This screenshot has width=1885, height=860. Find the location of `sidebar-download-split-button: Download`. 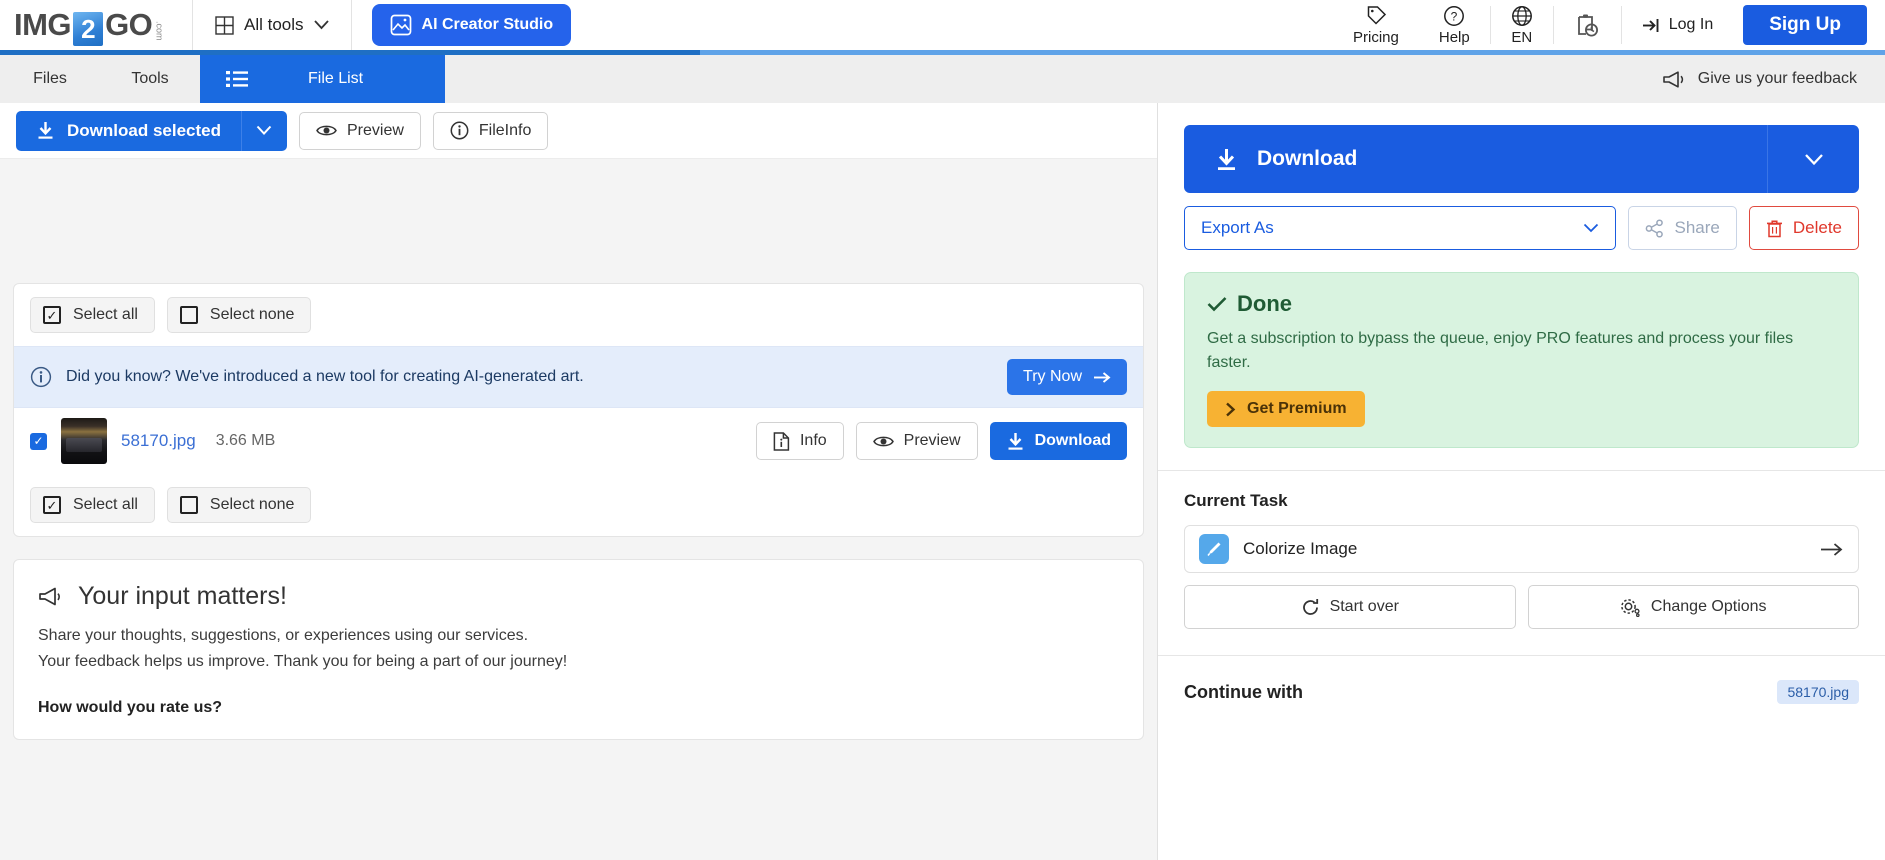

sidebar-download-split-button: Download is located at coordinates (1521, 159).